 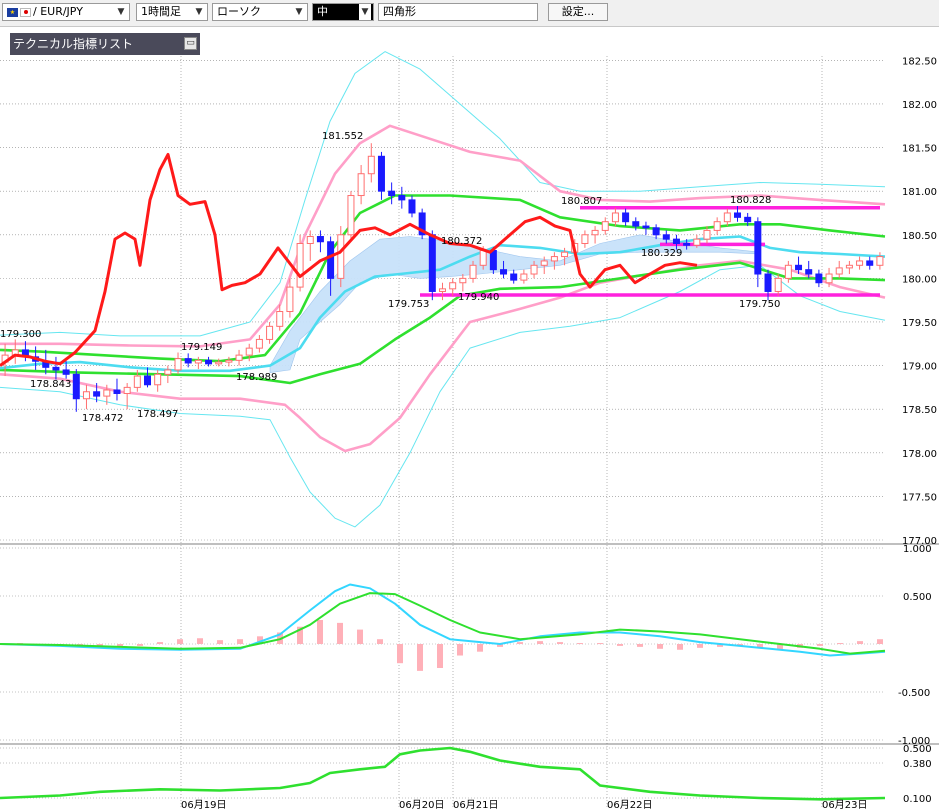 What do you see at coordinates (443, 773) in the screenshot?
I see `lower-indicator-line` at bounding box center [443, 773].